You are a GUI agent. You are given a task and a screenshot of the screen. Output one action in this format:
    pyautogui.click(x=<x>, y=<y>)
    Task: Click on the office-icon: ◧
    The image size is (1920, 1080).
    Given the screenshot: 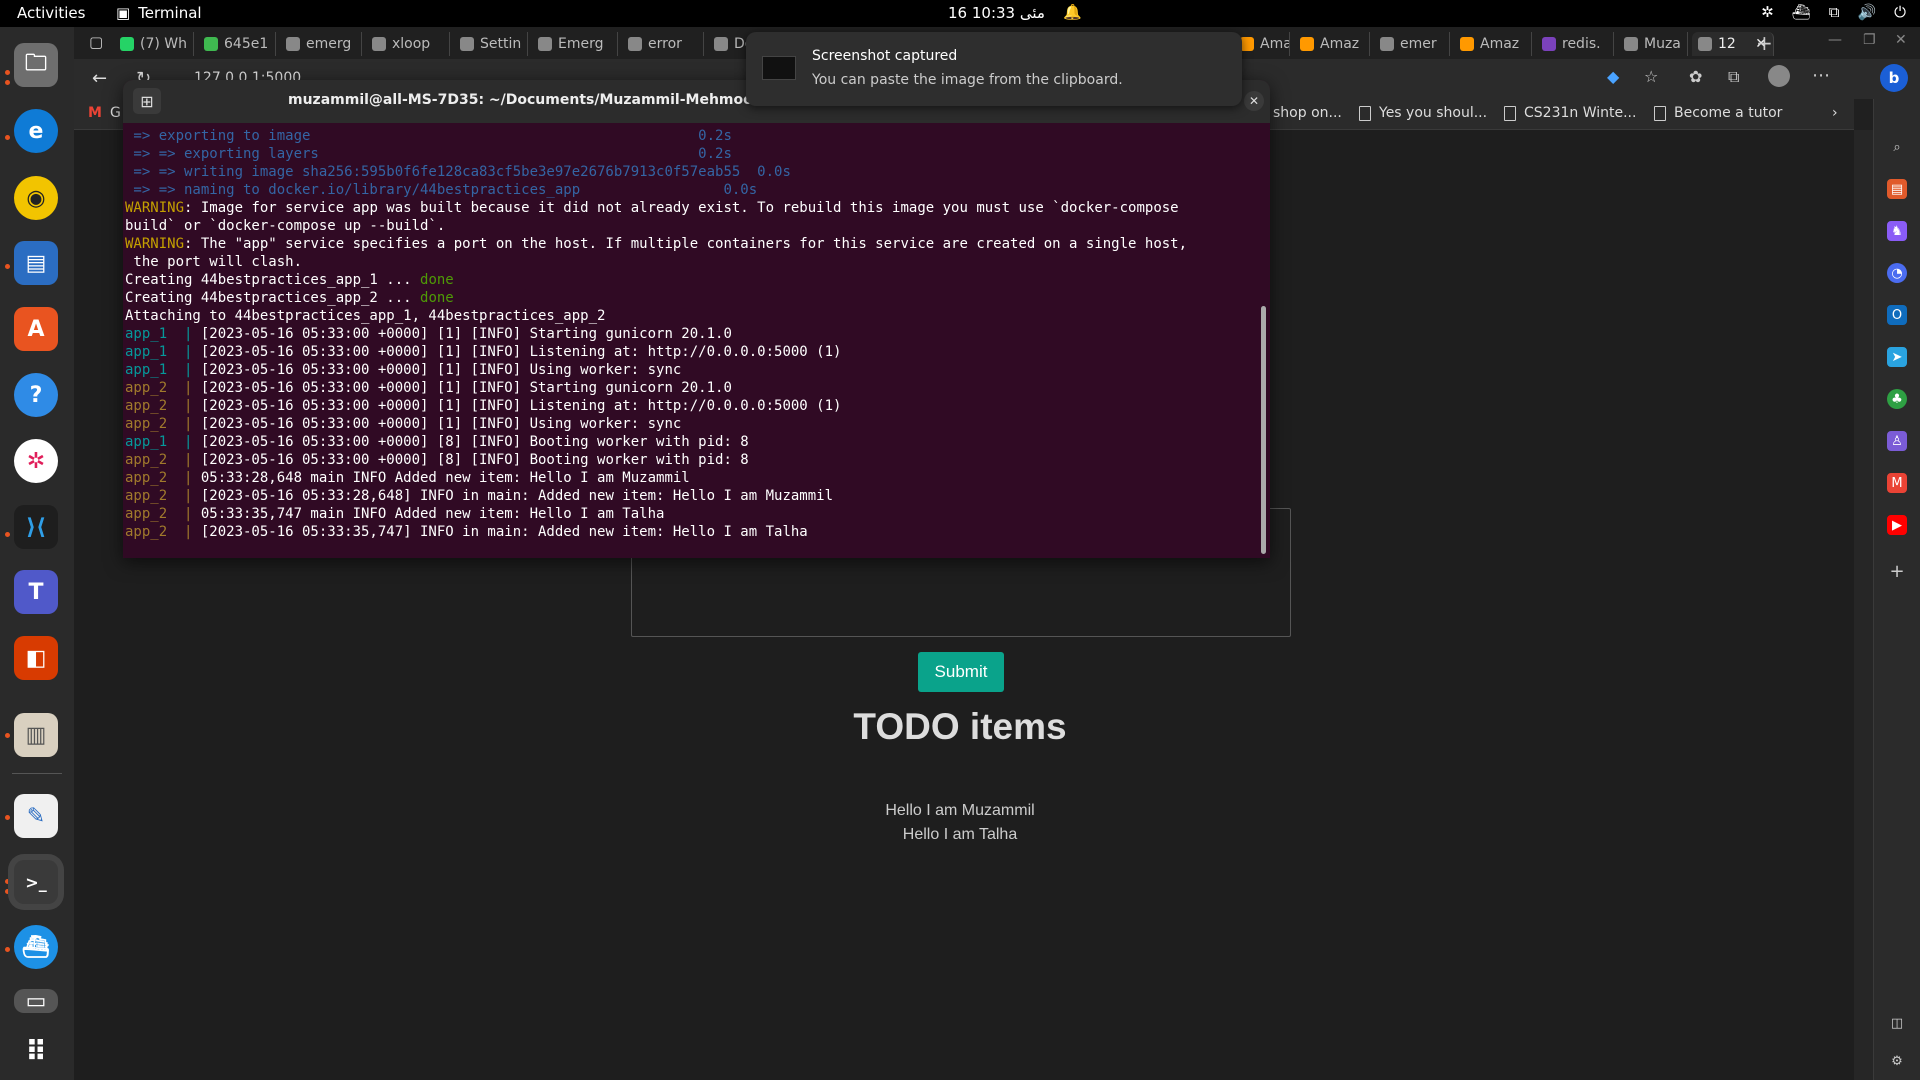 What is the action you would take?
    pyautogui.click(x=36, y=658)
    